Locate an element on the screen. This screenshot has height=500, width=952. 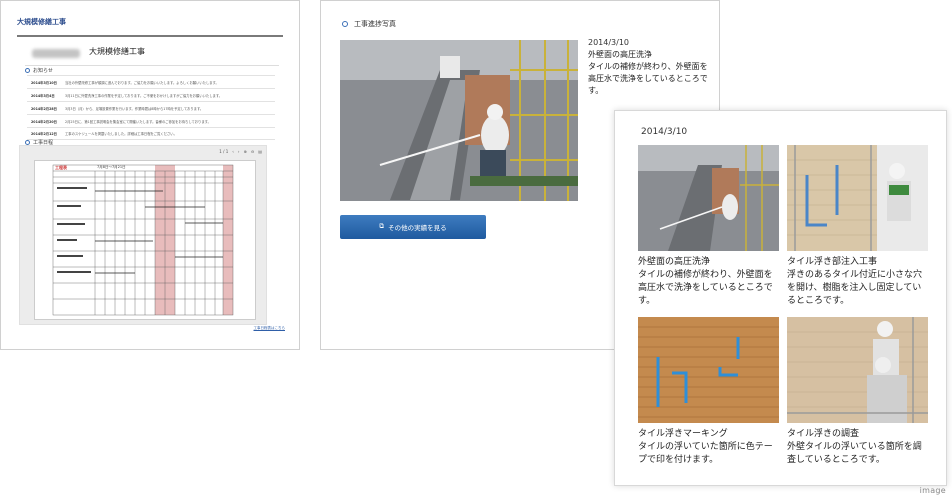
sheet-period: 7月8日〜7月21日 is located at coordinates (111, 167).